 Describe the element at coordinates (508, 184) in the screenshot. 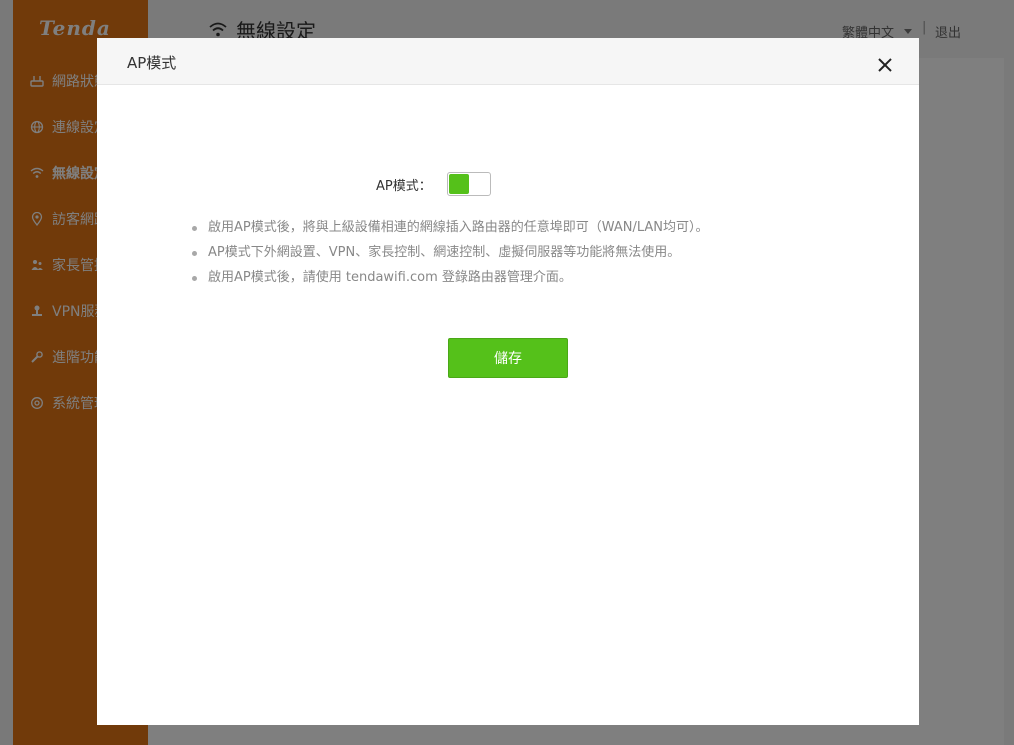

I see `ap-mode-row: AP模式：` at that location.